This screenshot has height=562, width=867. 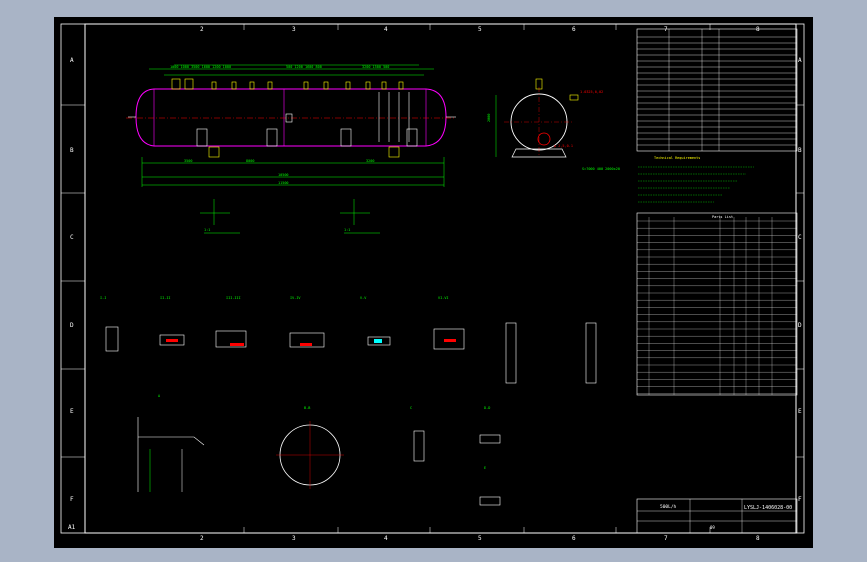 I want to click on svg-text: 6, so click(x=574, y=538).